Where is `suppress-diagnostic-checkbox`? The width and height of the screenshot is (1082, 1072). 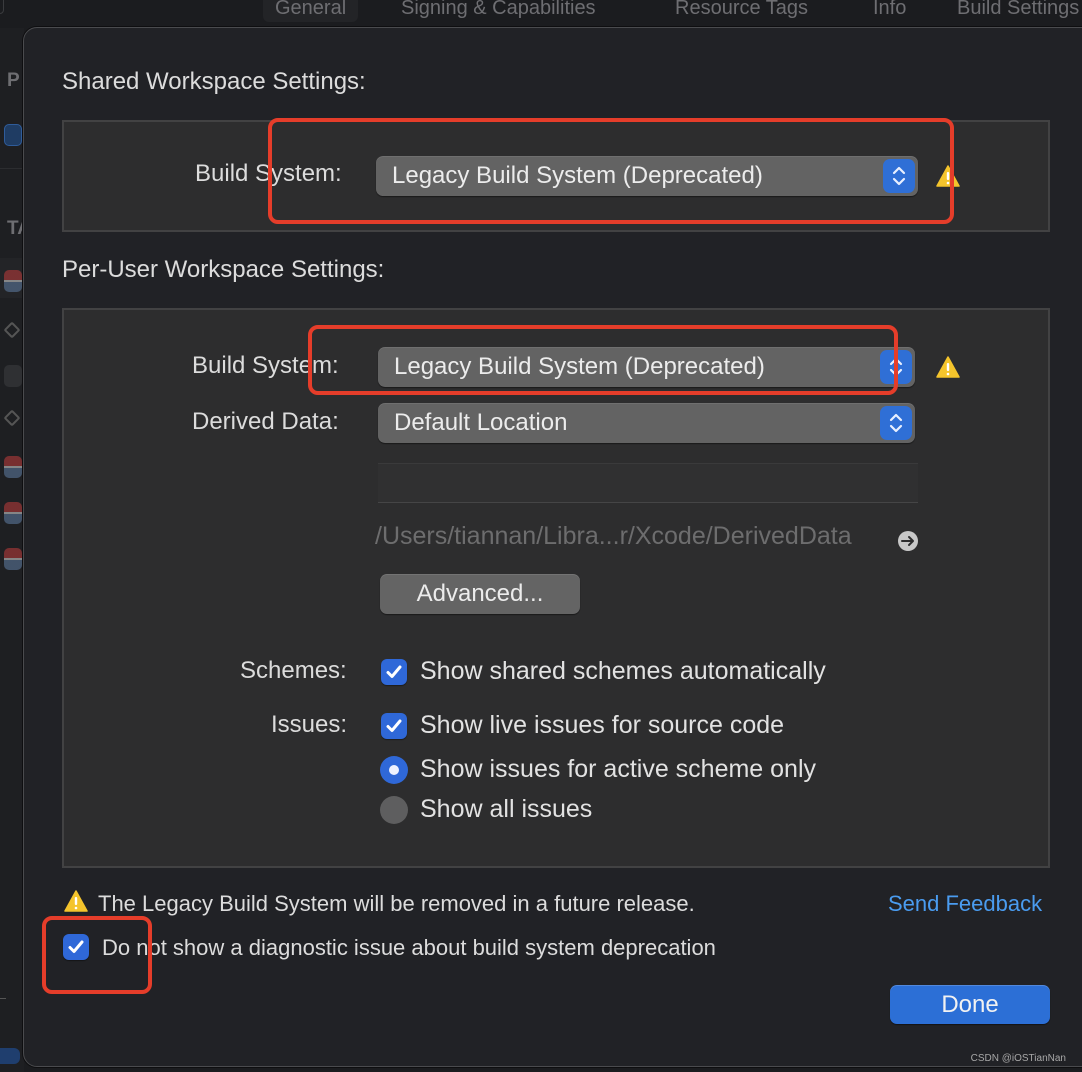
suppress-diagnostic-checkbox is located at coordinates (76, 947).